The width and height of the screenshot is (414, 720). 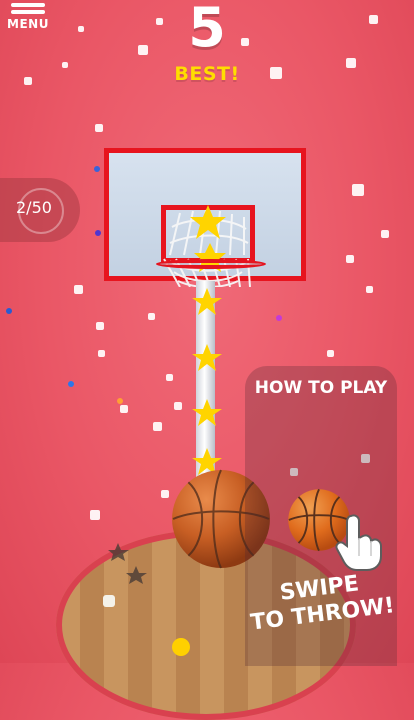 What do you see at coordinates (321, 388) in the screenshot?
I see `how-to-play-title: HOW TO PLAY` at bounding box center [321, 388].